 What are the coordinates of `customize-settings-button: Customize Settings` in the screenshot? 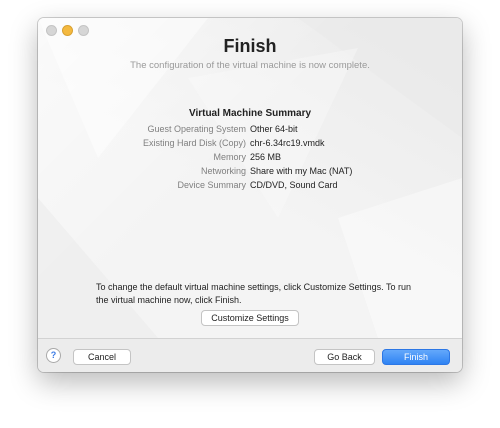 It's located at (250, 318).